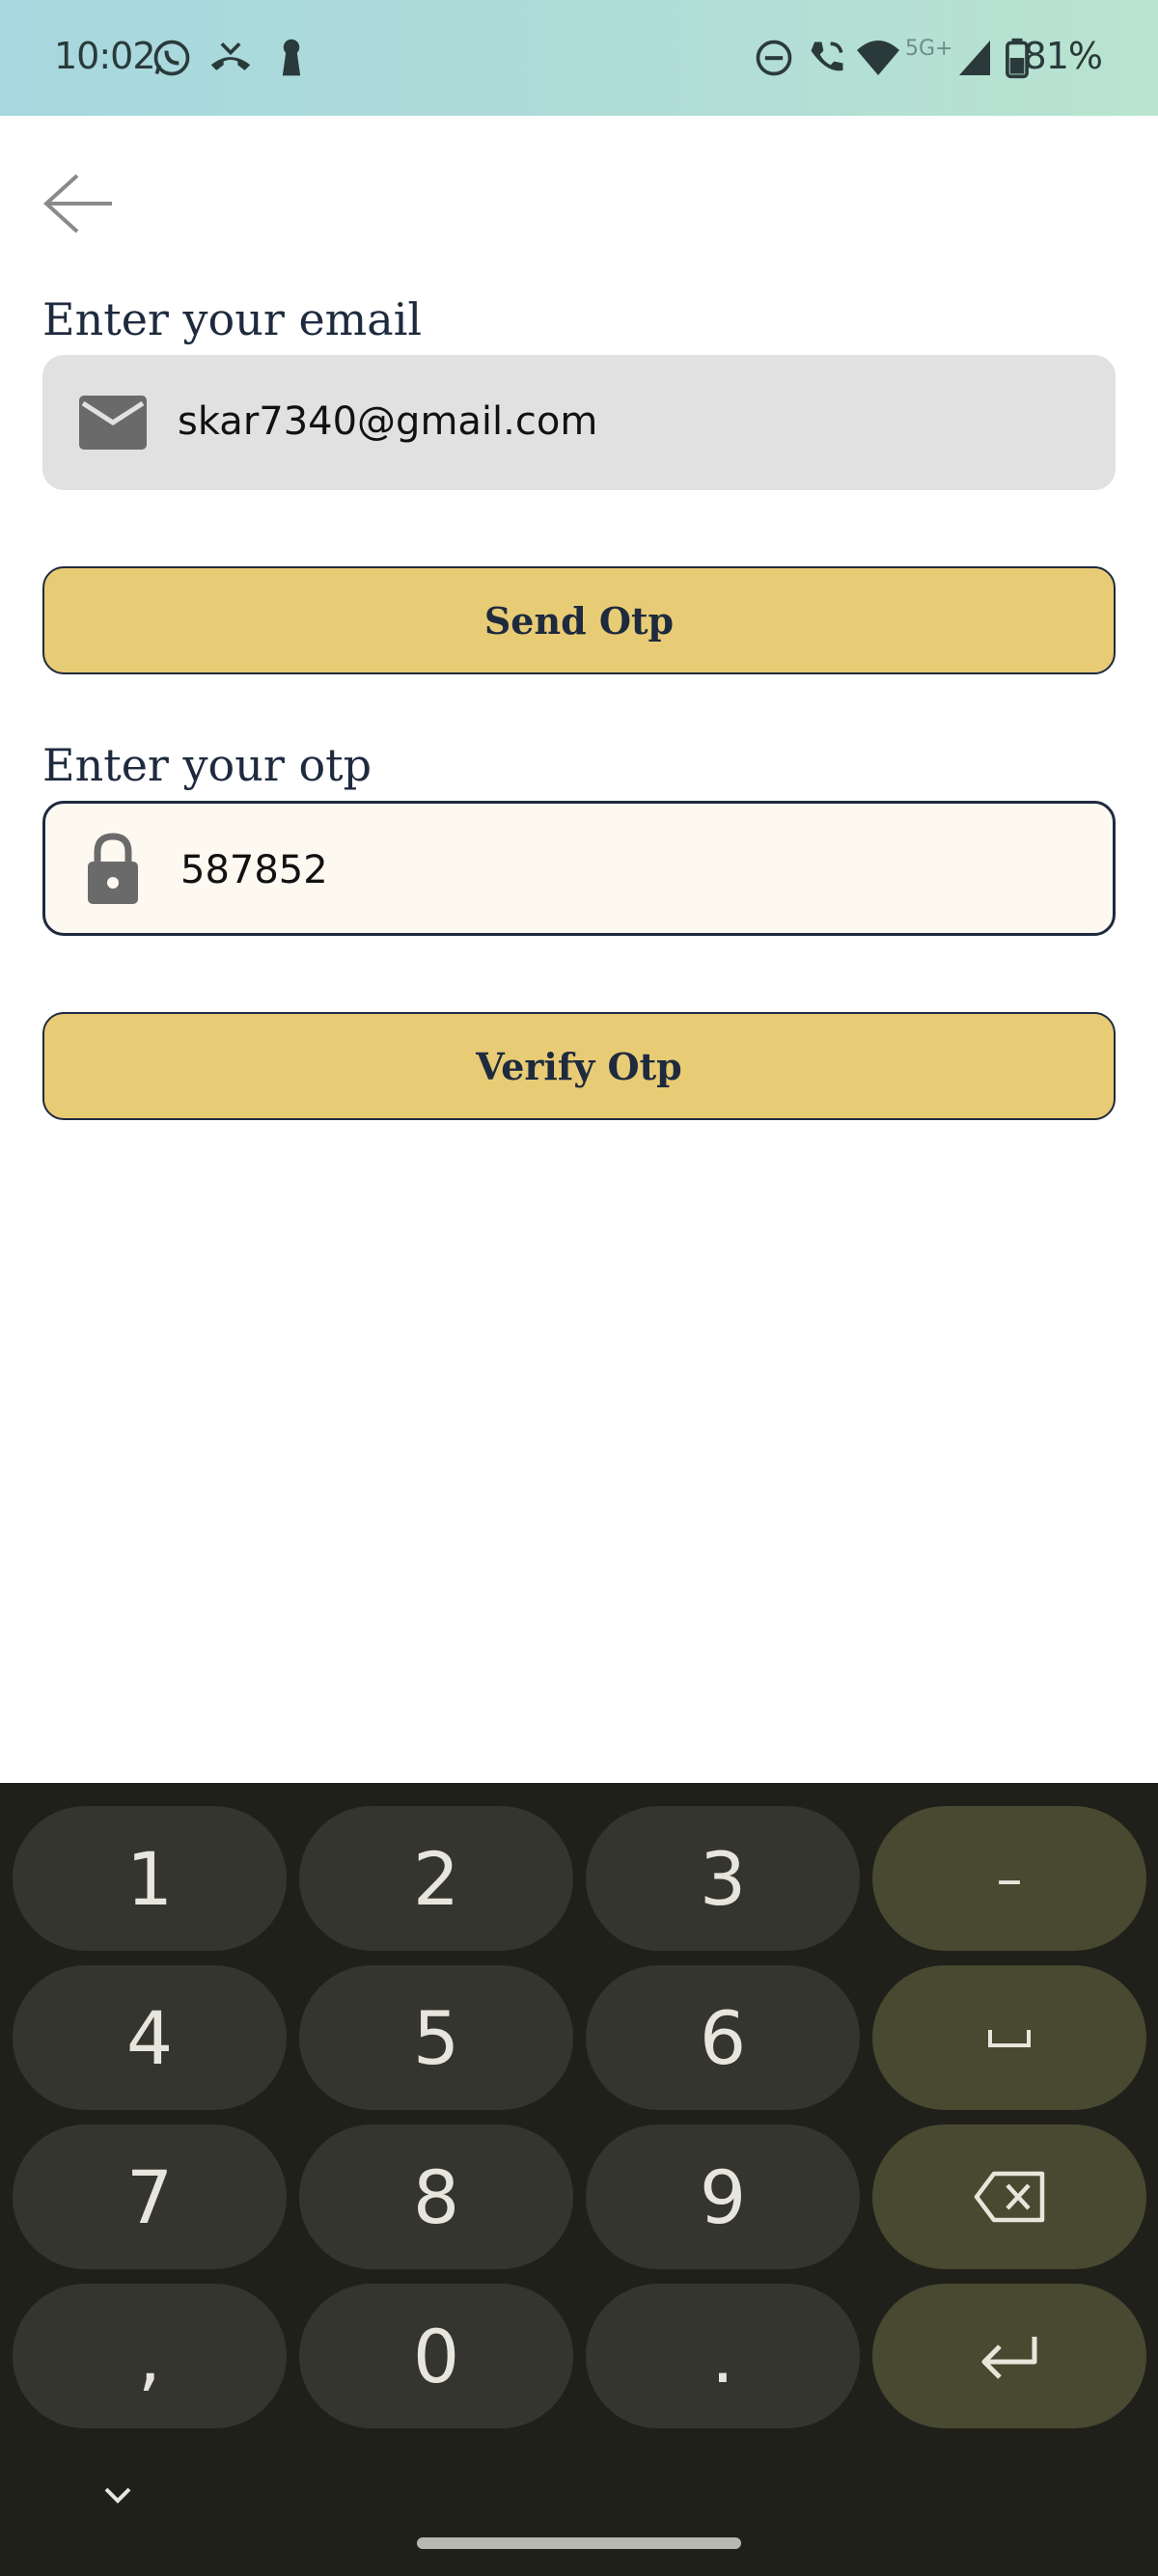 The image size is (1158, 2576). I want to click on key-dash: –, so click(1009, 1879).